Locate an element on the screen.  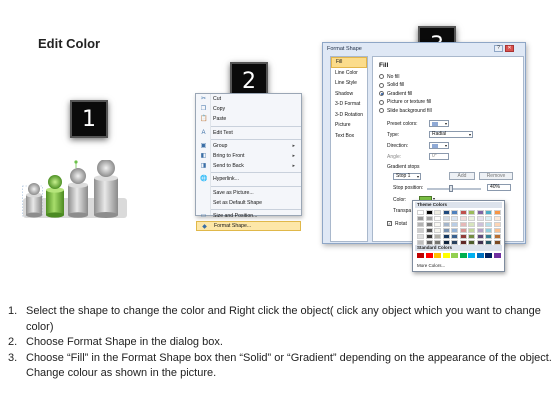
context-menu-item: 📋 Paste is located at coordinates (248, 119).